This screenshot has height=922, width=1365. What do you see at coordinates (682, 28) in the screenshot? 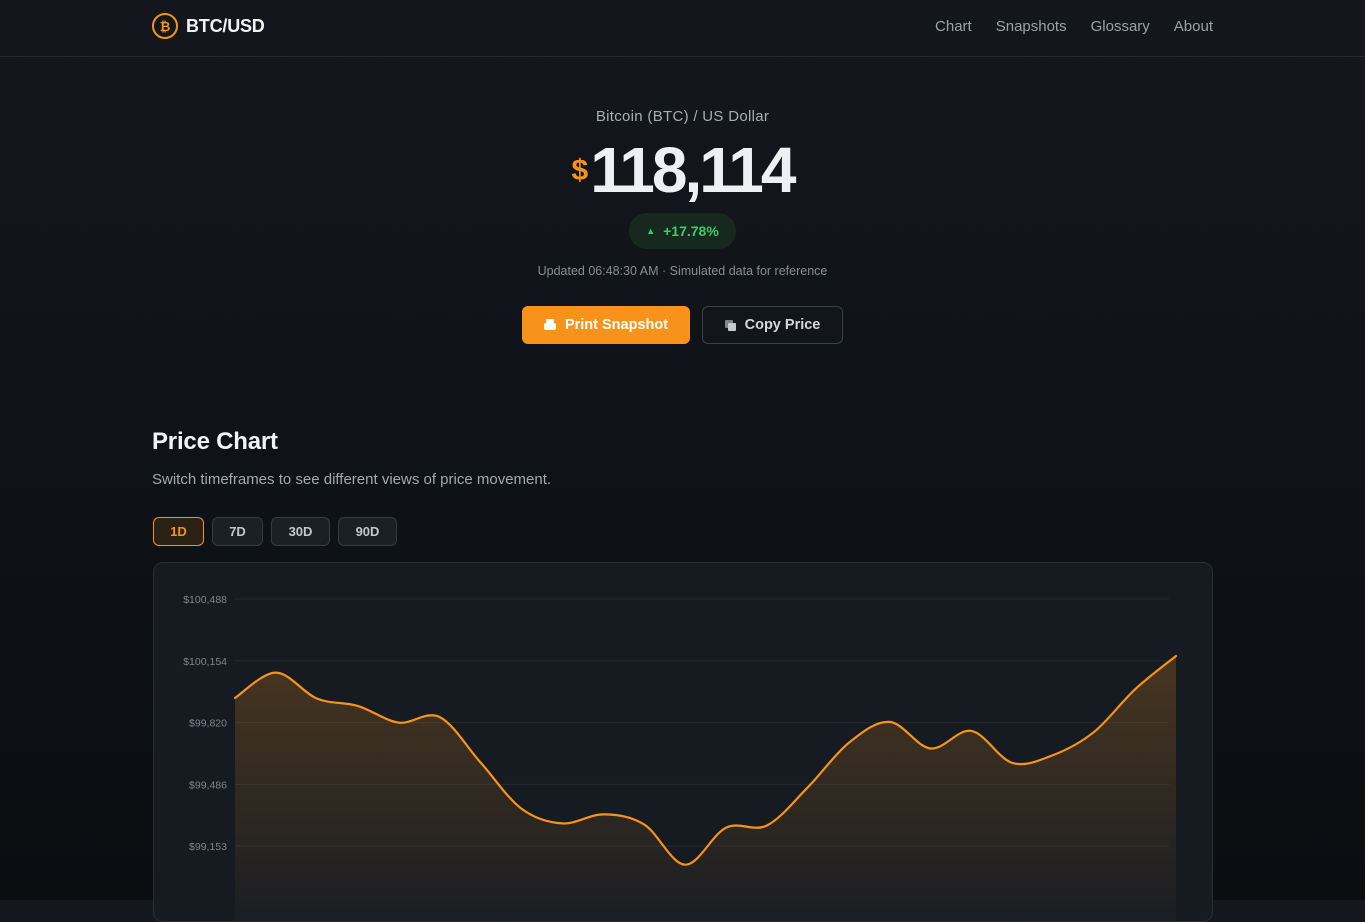
I see `top-nav-bar: ₿ BTC/USD Chart Snapshots Glossary About` at bounding box center [682, 28].